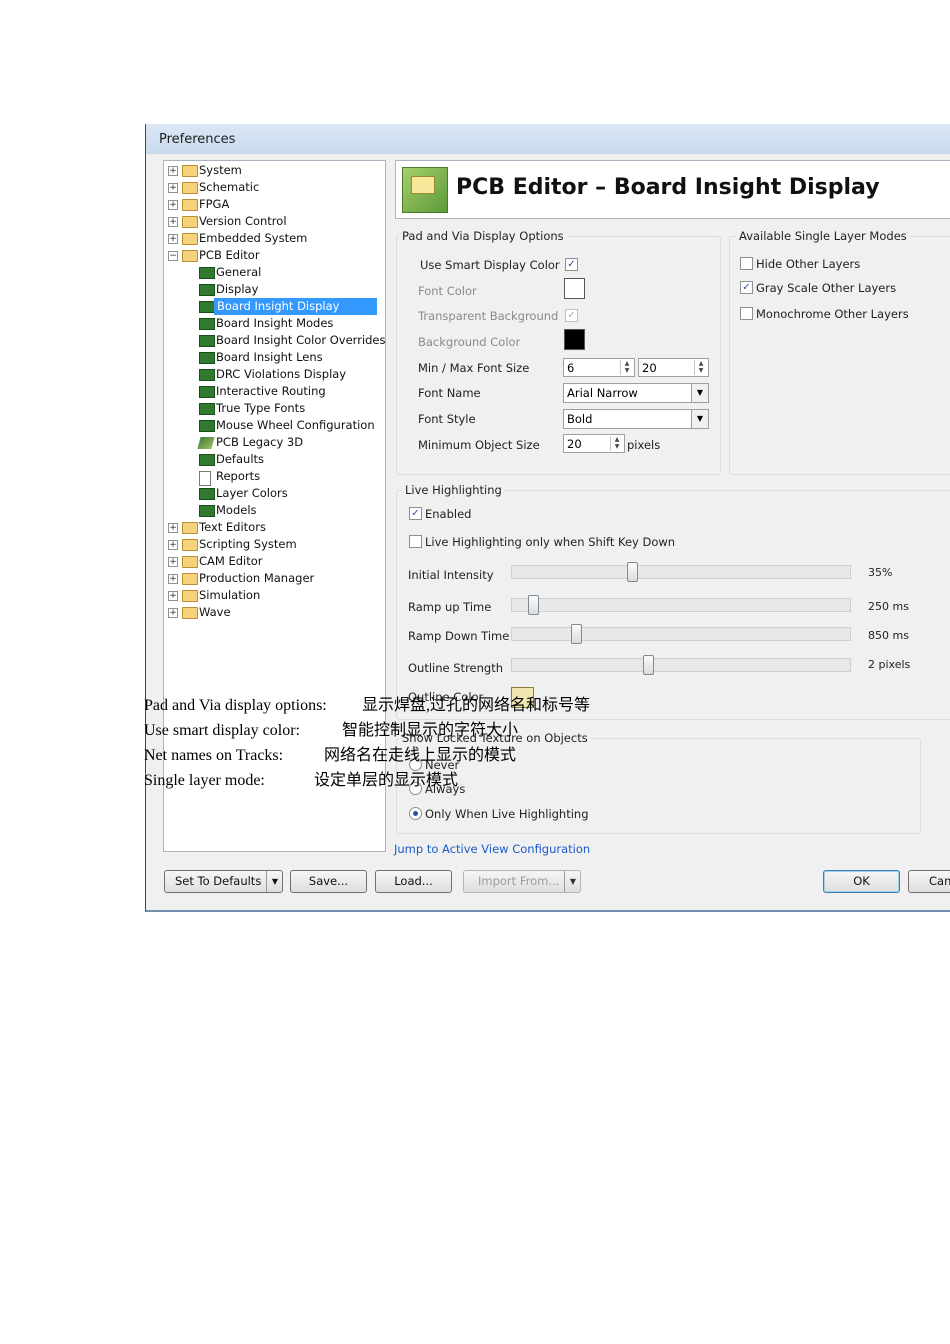 This screenshot has width=950, height=1344. What do you see at coordinates (574, 444) in the screenshot?
I see `minimum-object-size-value: 20` at bounding box center [574, 444].